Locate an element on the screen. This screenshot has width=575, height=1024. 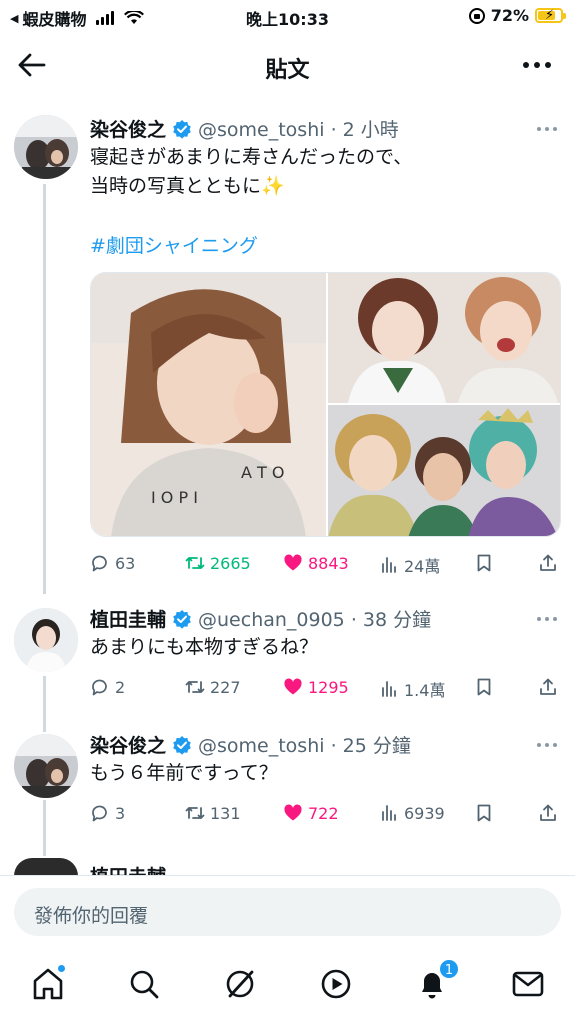
reply-input: 發佈你的回覆 is located at coordinates (287, 912).